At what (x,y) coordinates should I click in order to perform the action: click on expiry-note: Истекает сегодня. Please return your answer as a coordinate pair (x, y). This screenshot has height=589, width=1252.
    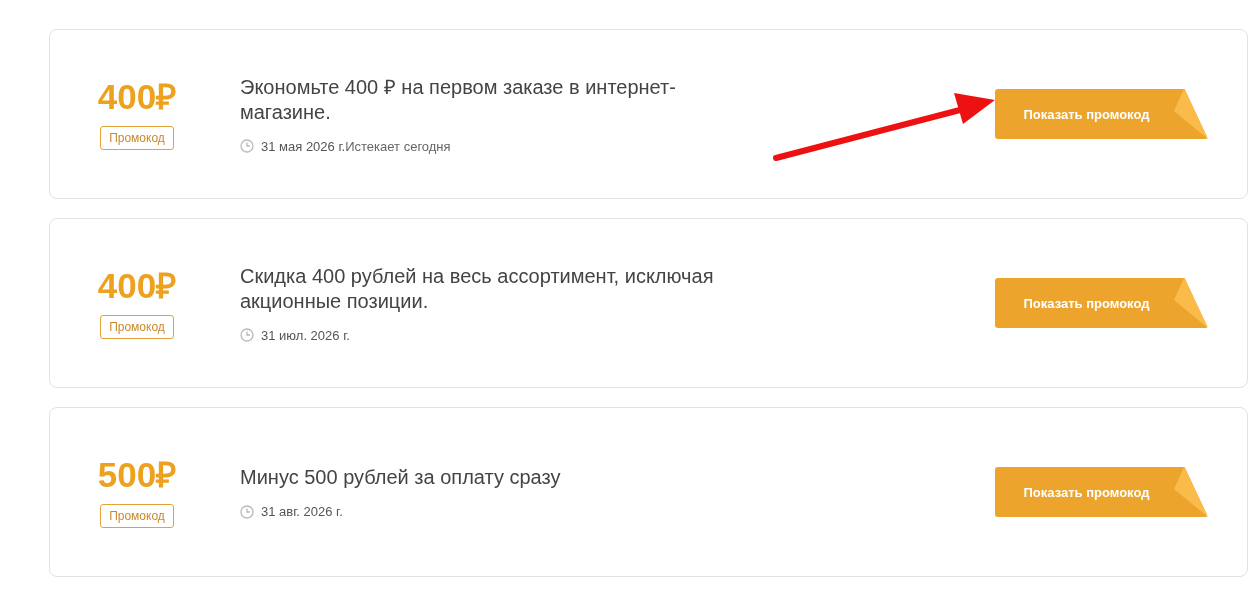
    Looking at the image, I should click on (398, 146).